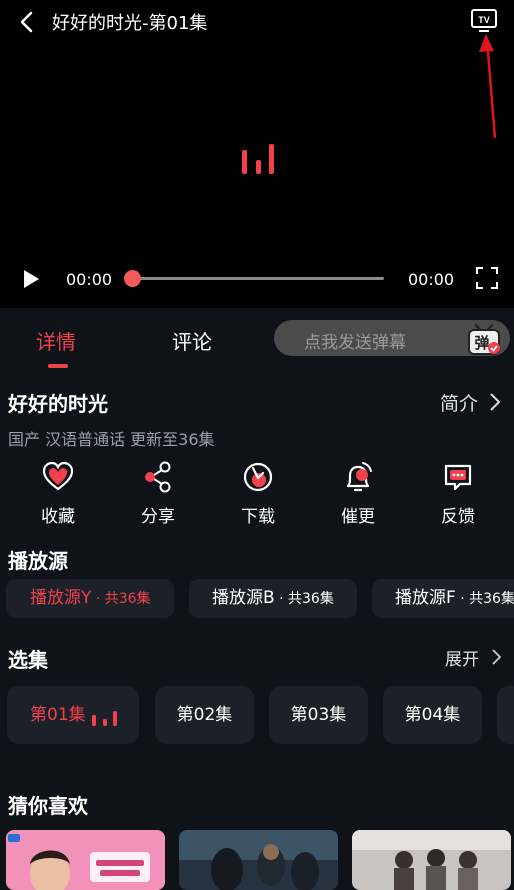 This screenshot has height=890, width=514. What do you see at coordinates (48, 806) in the screenshot?
I see `recommend-title: 猜你喜欢` at bounding box center [48, 806].